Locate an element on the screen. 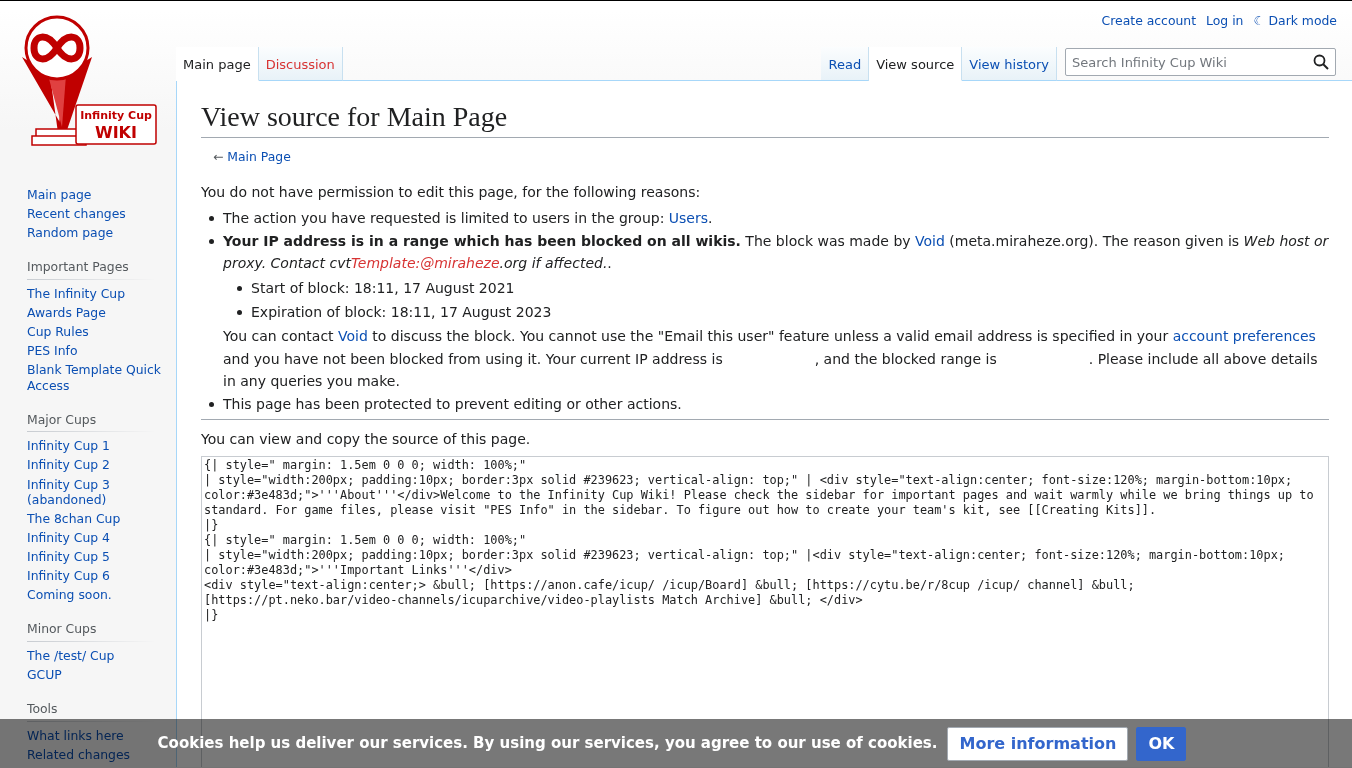 This screenshot has width=1352, height=768. tab: View history is located at coordinates (1009, 64).